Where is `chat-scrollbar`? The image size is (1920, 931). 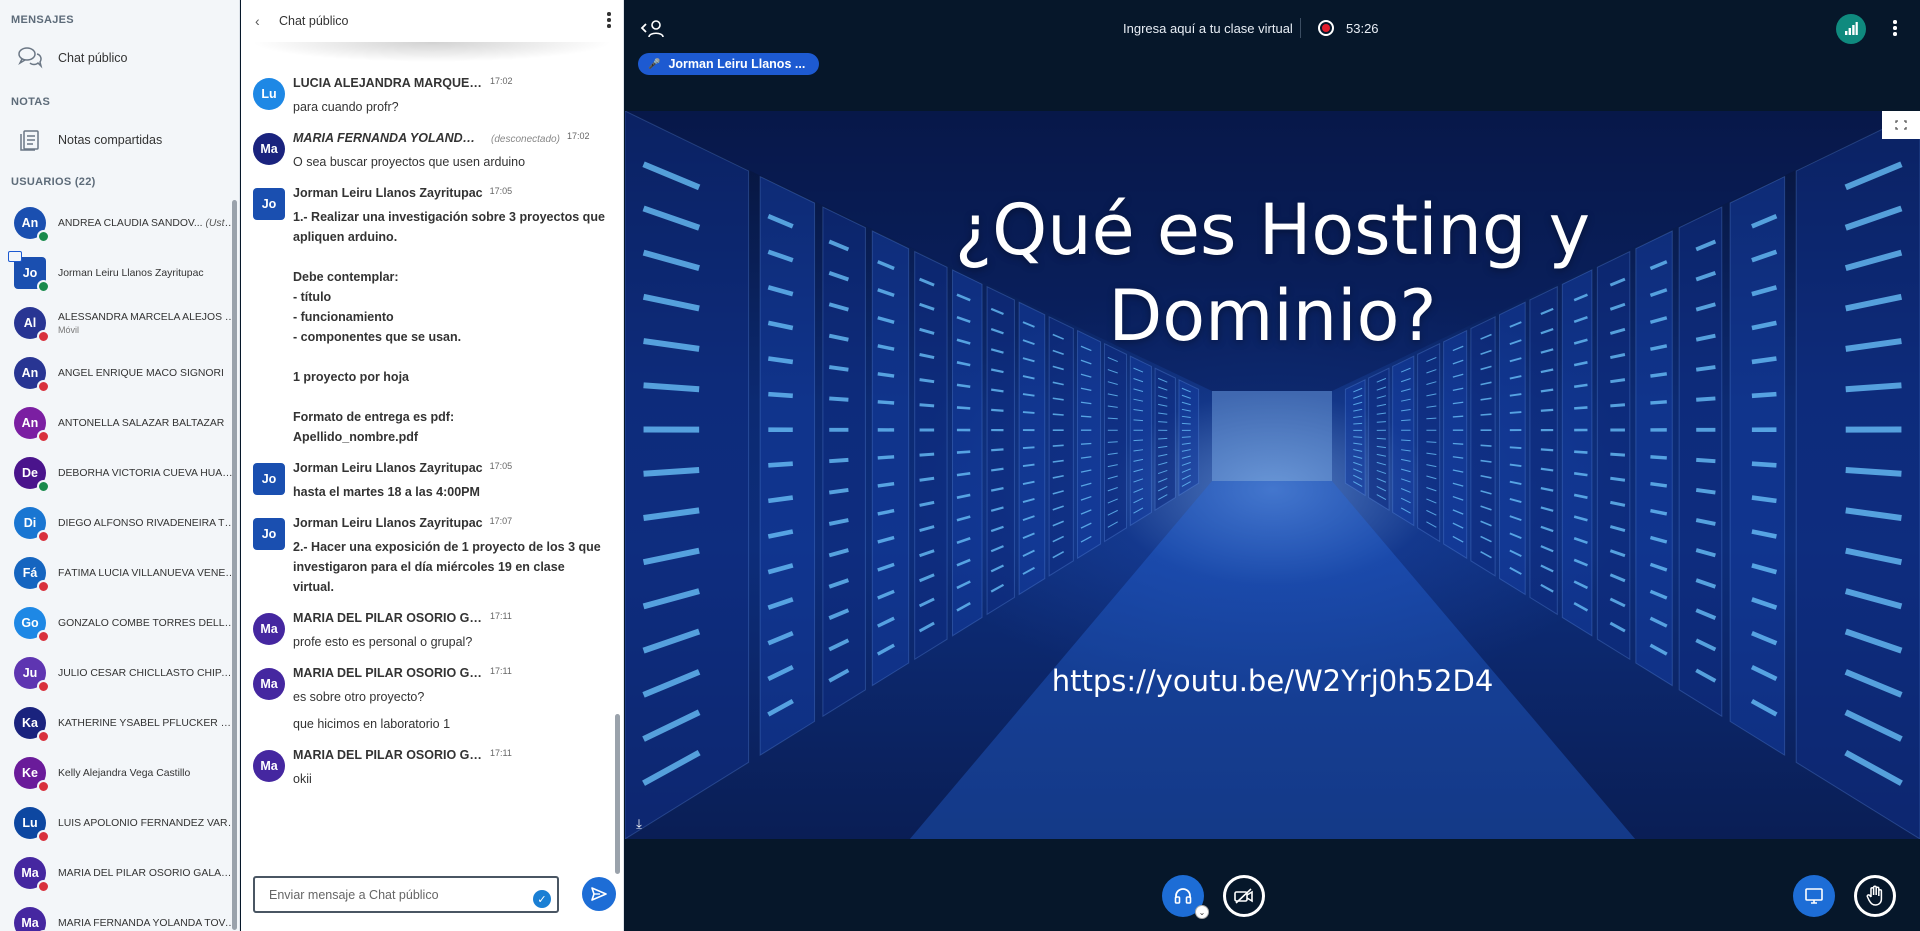 chat-scrollbar is located at coordinates (617, 794).